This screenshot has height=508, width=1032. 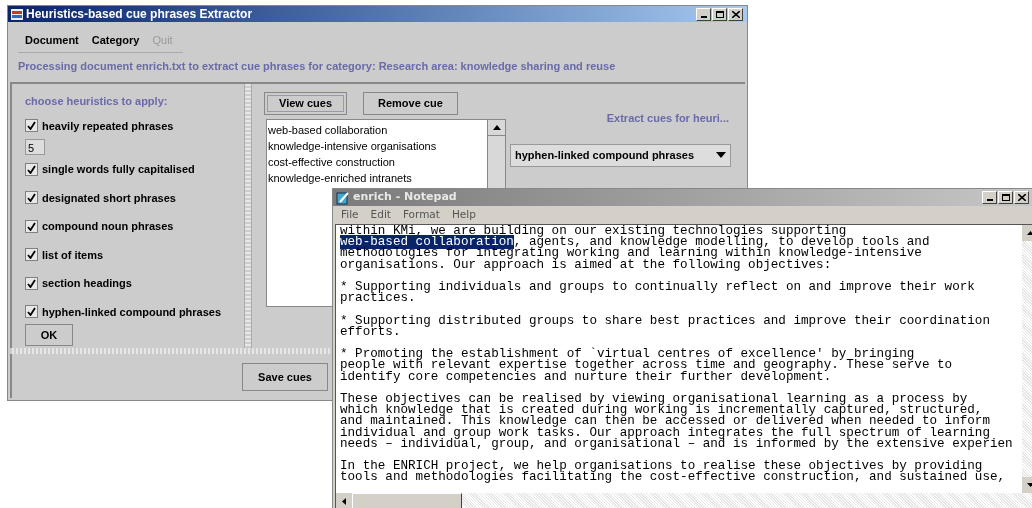 I want to click on checkbox-label: compound noun phrases, so click(x=108, y=226).